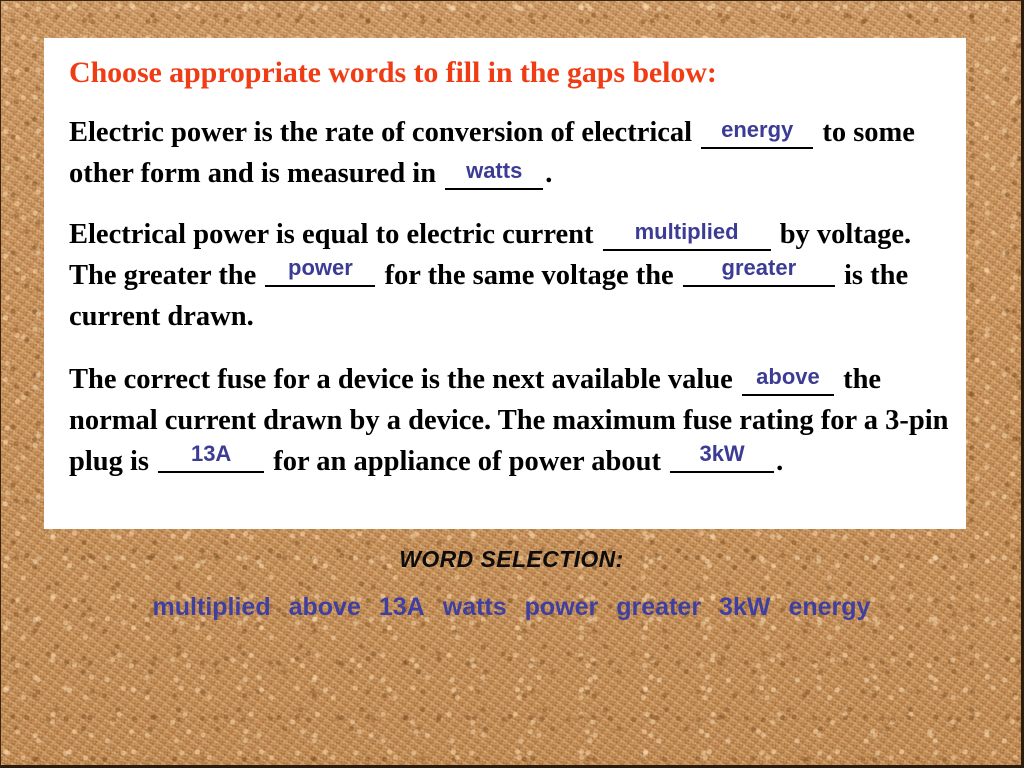 This screenshot has height=768, width=1024. Describe the element at coordinates (562, 607) in the screenshot. I see `word-option: power` at that location.